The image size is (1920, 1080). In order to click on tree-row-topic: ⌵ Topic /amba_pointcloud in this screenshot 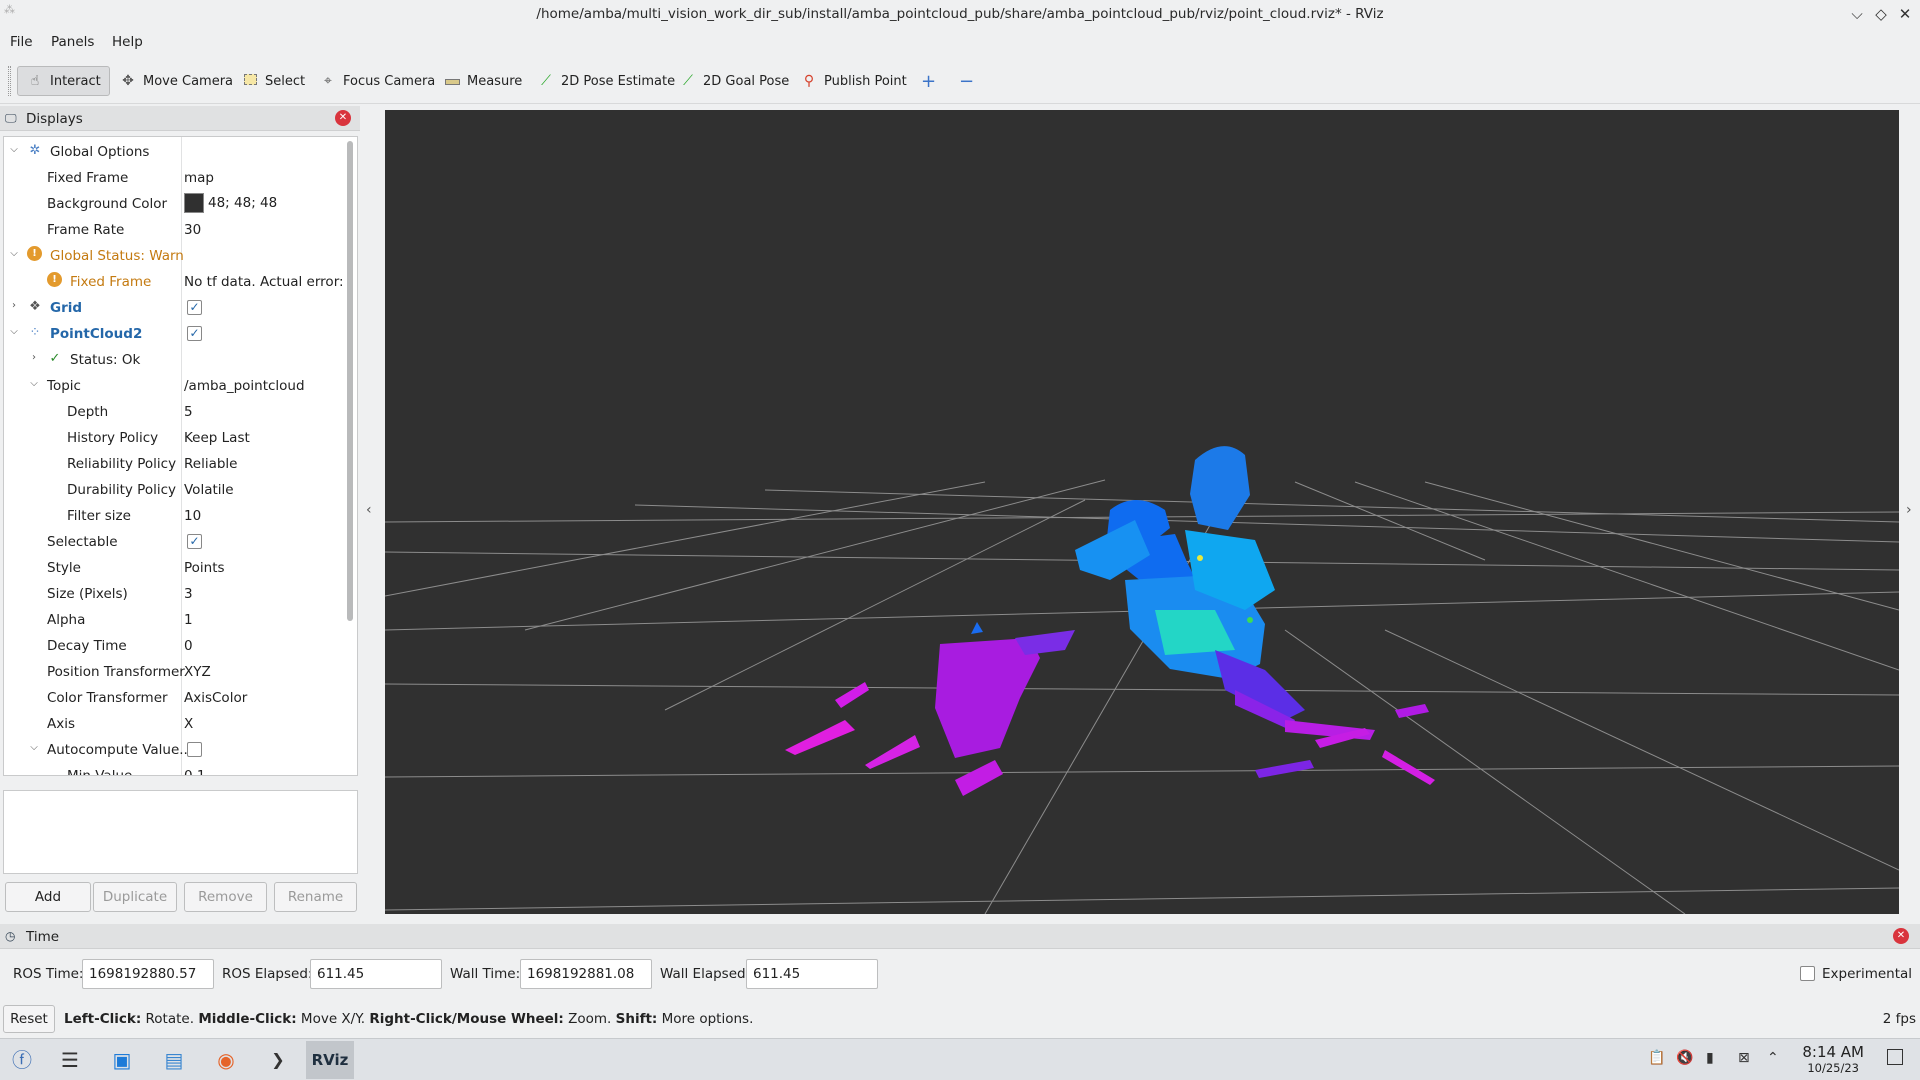, I will do `click(173, 386)`.